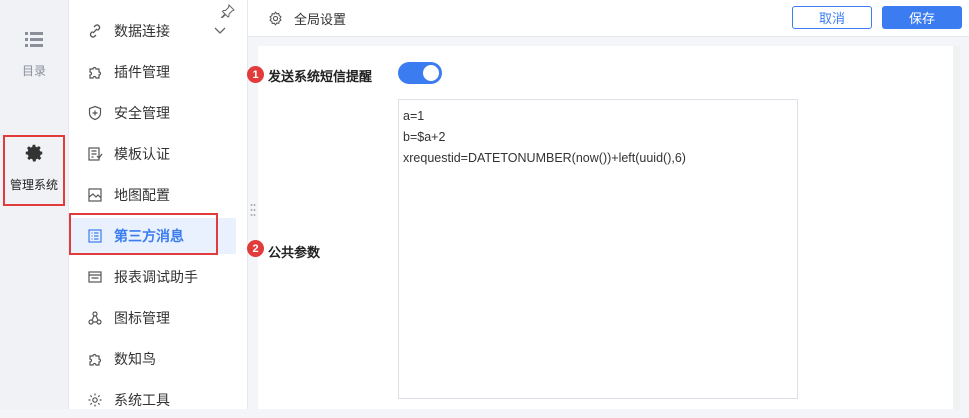  What do you see at coordinates (143, 234) in the screenshot?
I see `highlight-box-third-party-message` at bounding box center [143, 234].